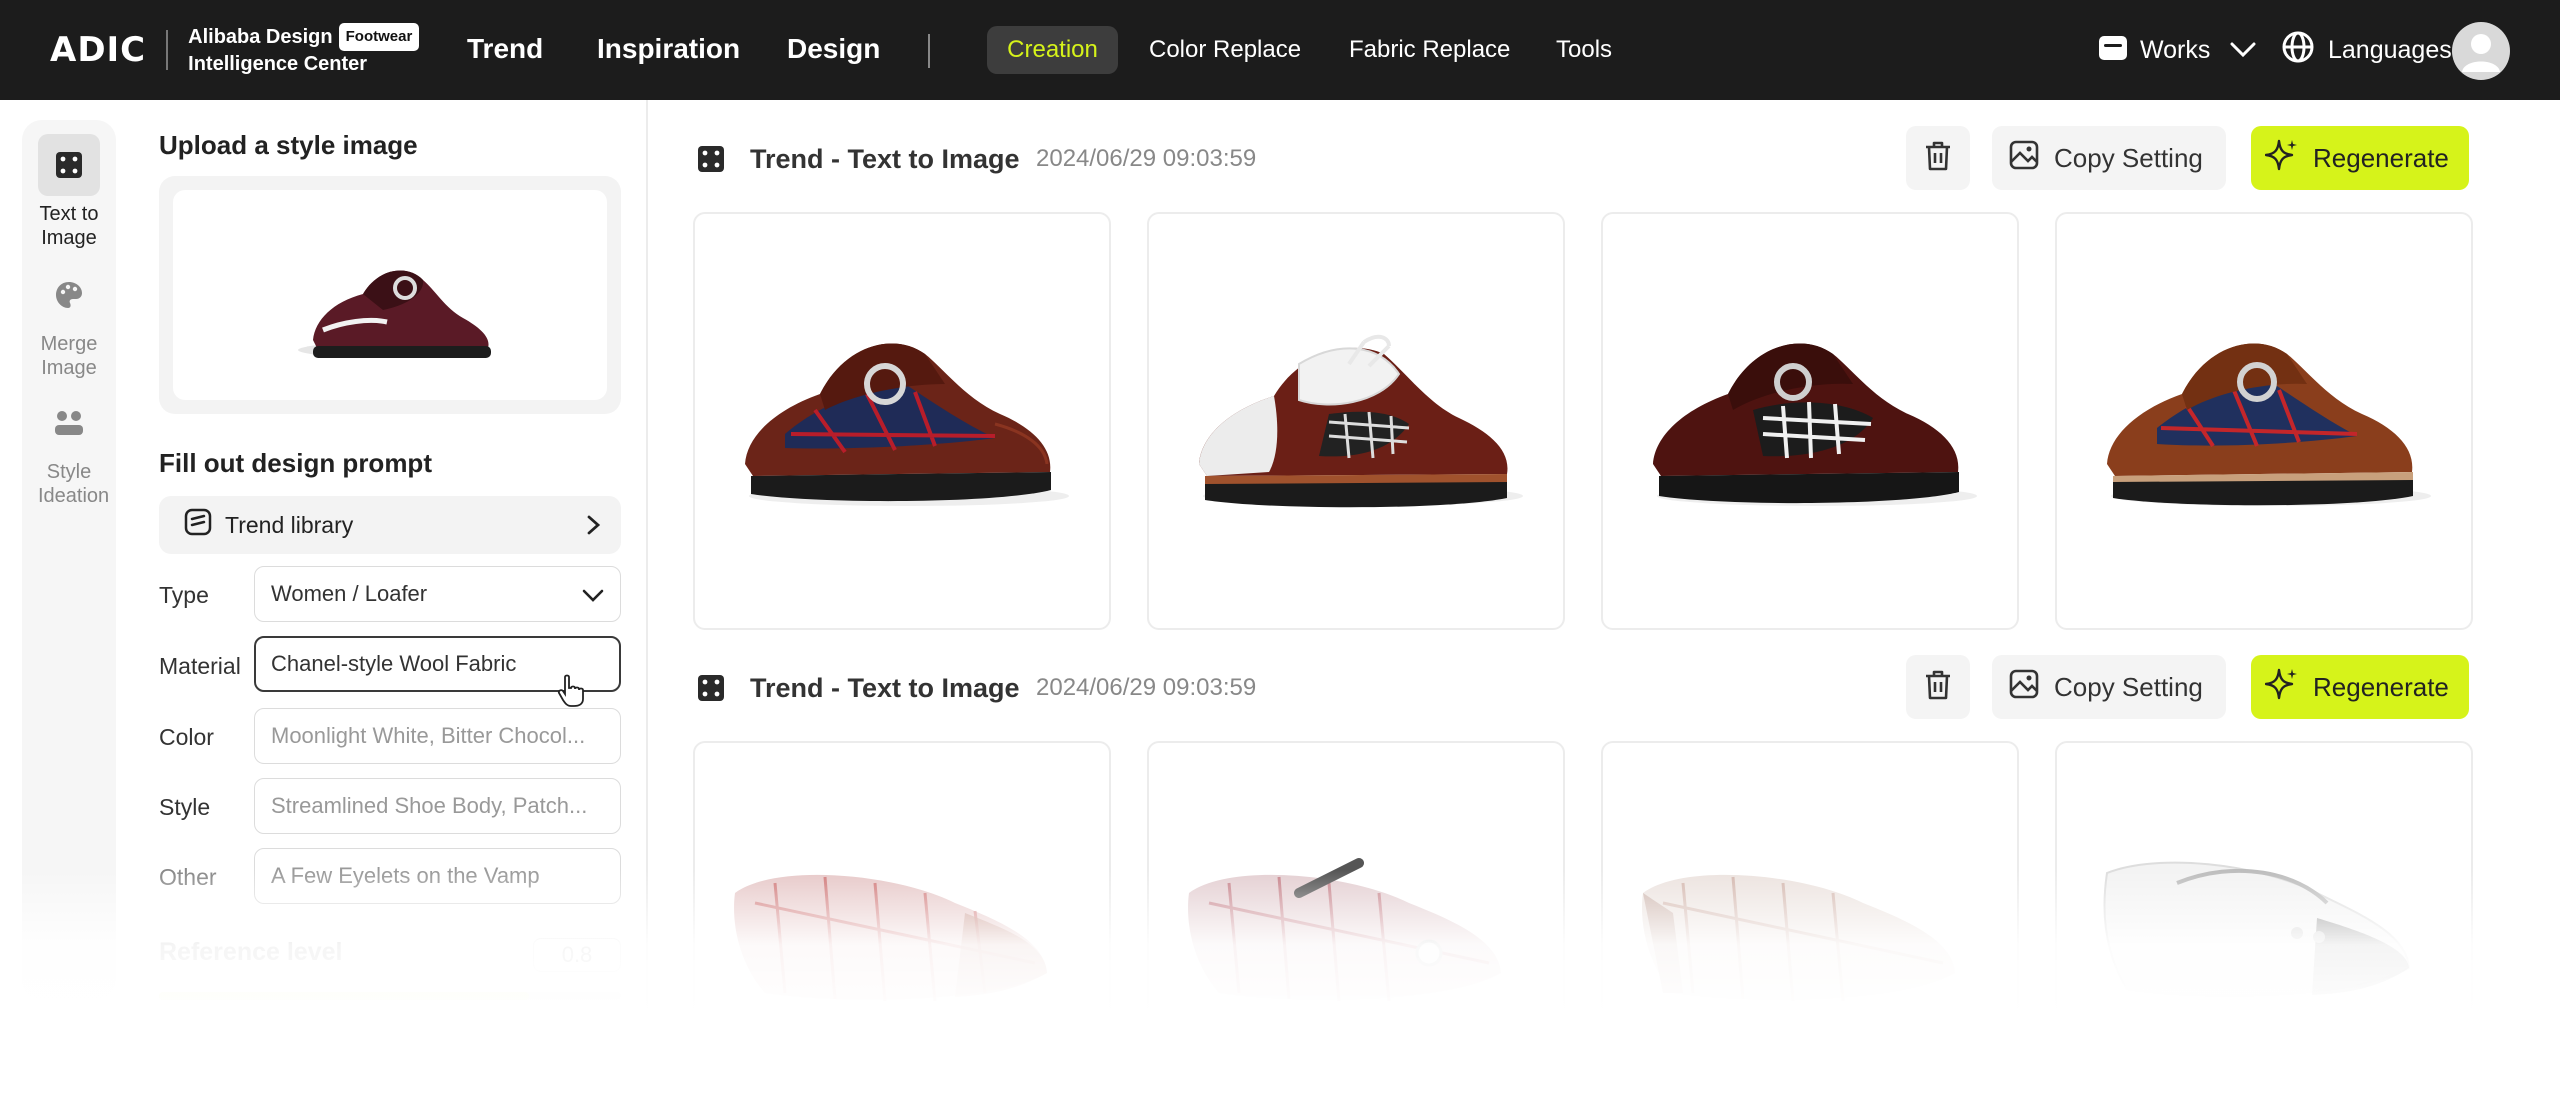  Describe the element at coordinates (184, 595) in the screenshot. I see `type-label: Type` at that location.